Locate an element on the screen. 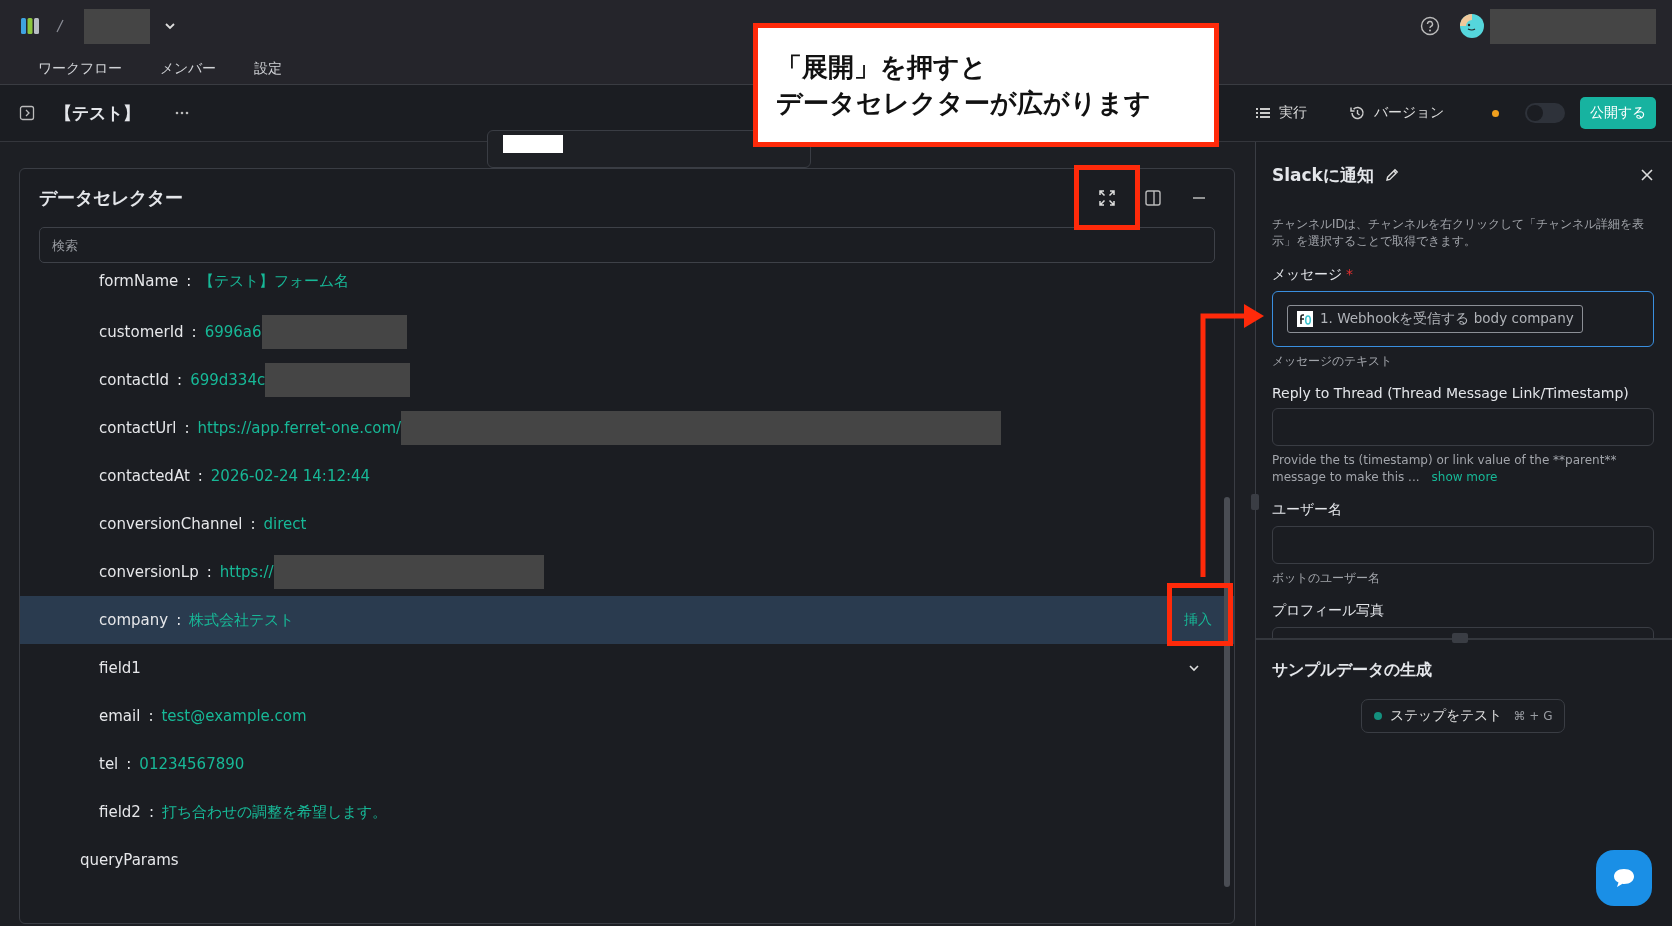  avatar-icon is located at coordinates (1472, 26).